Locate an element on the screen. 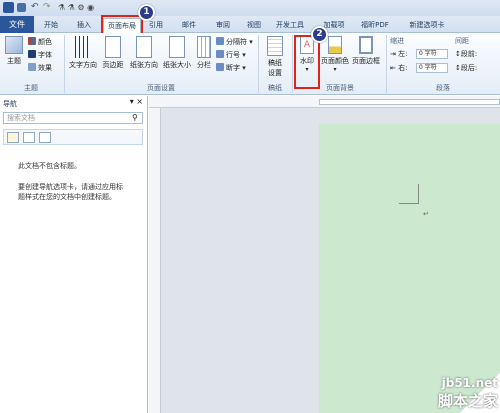  nav-headings-icon is located at coordinates (13, 137).